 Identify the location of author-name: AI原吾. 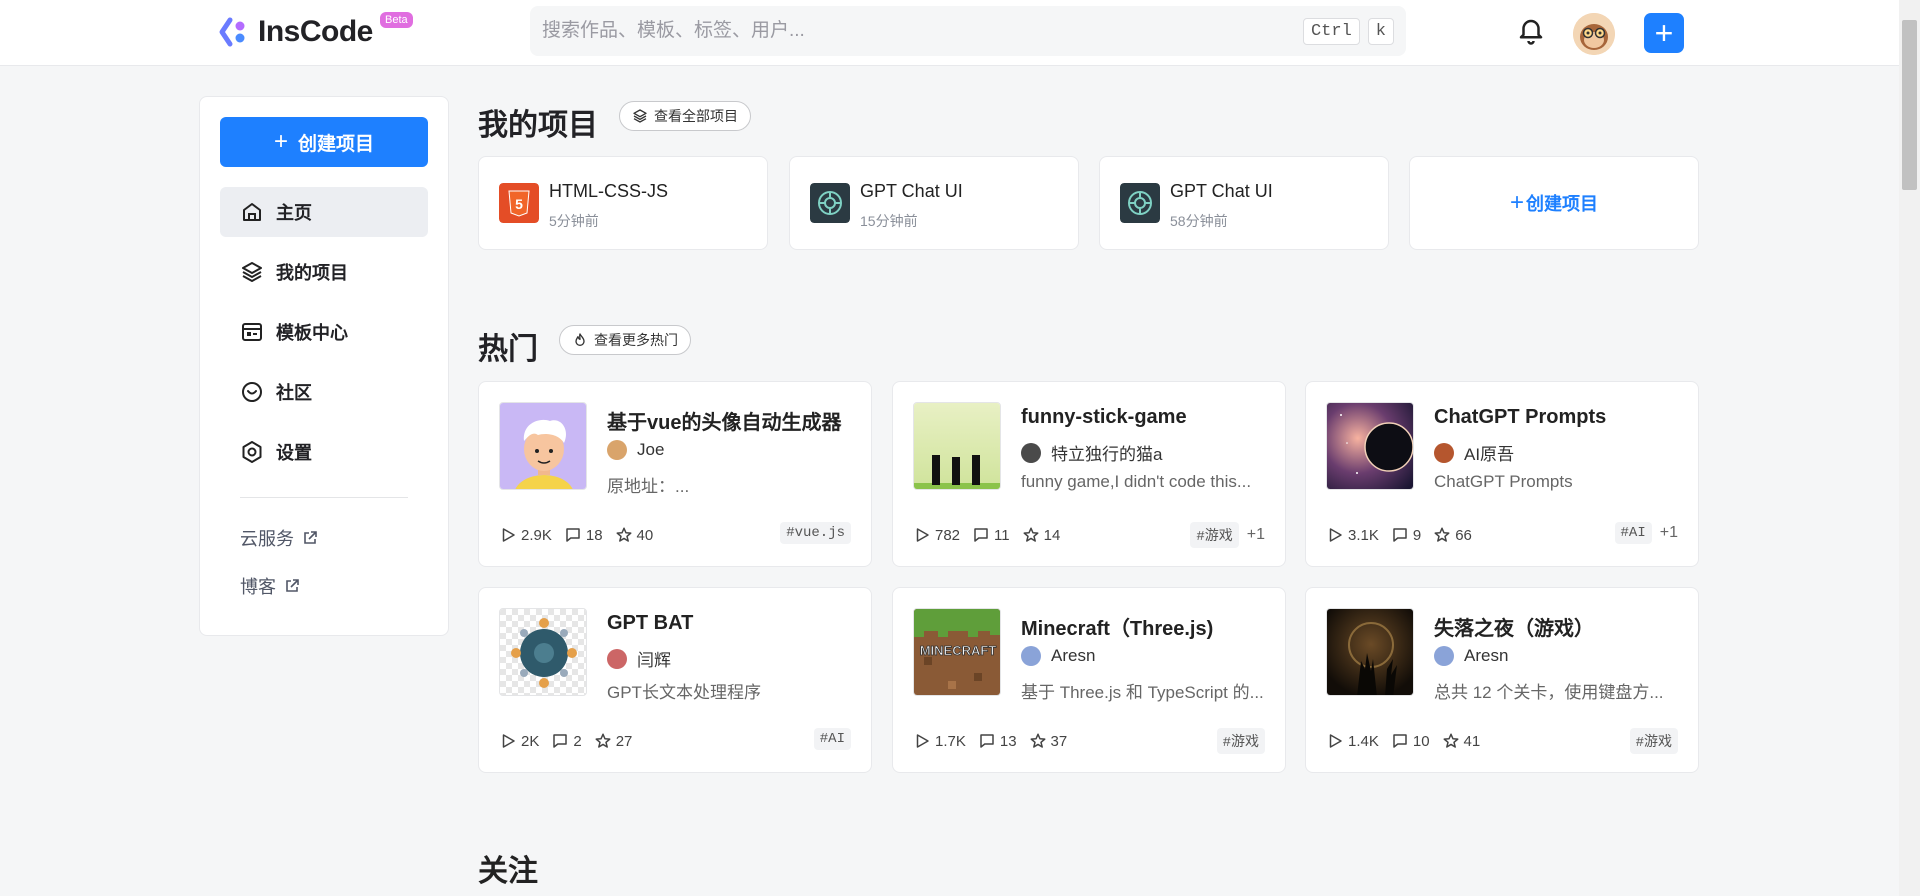
(1489, 454).